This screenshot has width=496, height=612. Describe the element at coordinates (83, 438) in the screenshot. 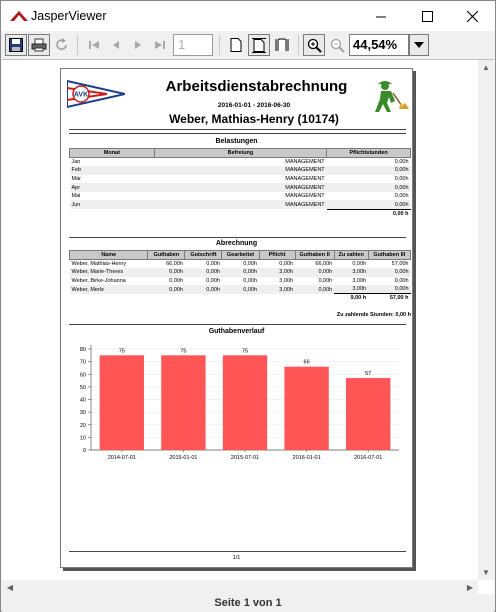

I see `y-tick-label: 10` at that location.